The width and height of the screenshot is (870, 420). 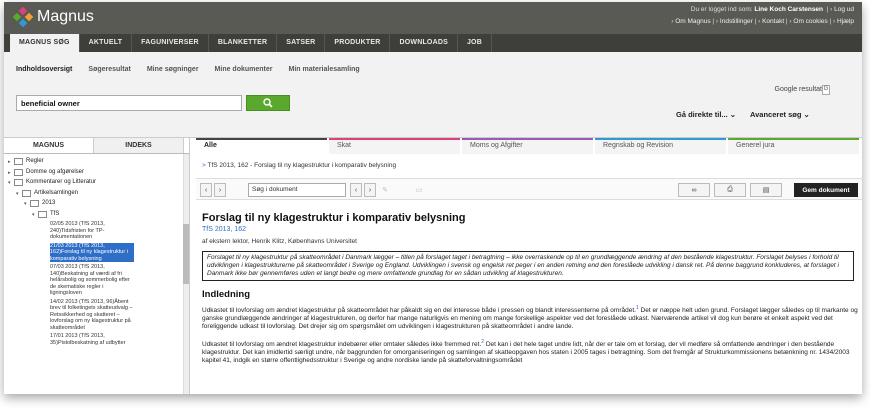 I want to click on tab-moms: Moms og Afgifter, so click(x=527, y=146).